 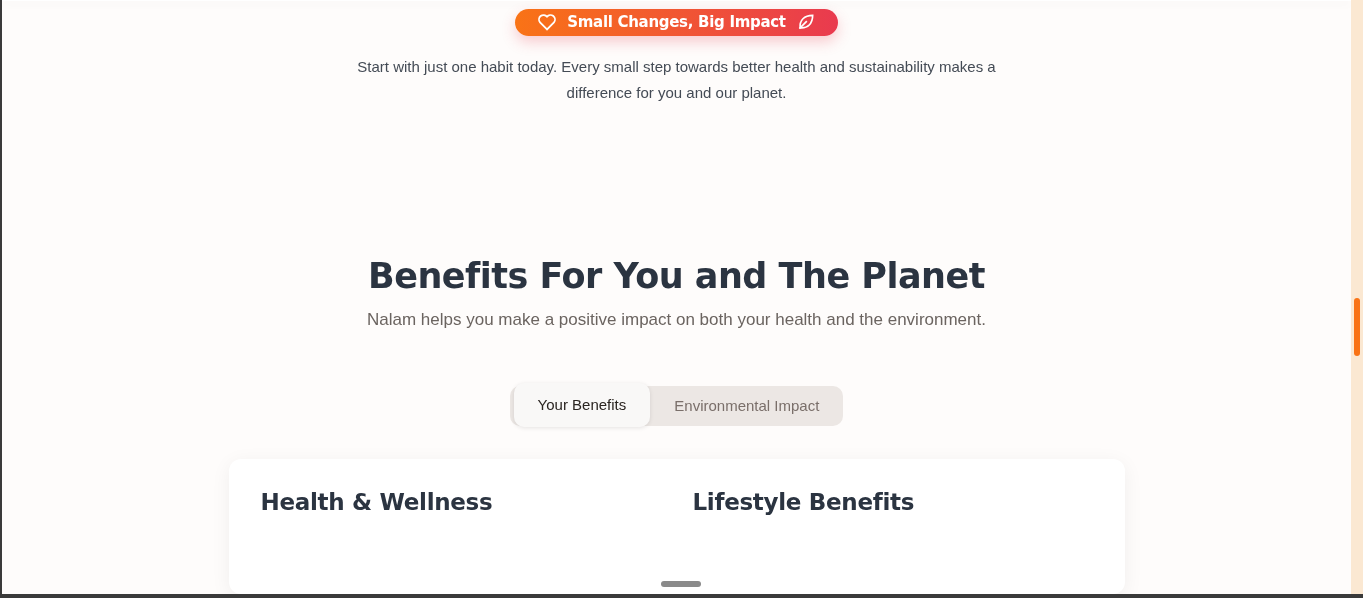 What do you see at coordinates (747, 405) in the screenshot?
I see `tab: Environmental Impact` at bounding box center [747, 405].